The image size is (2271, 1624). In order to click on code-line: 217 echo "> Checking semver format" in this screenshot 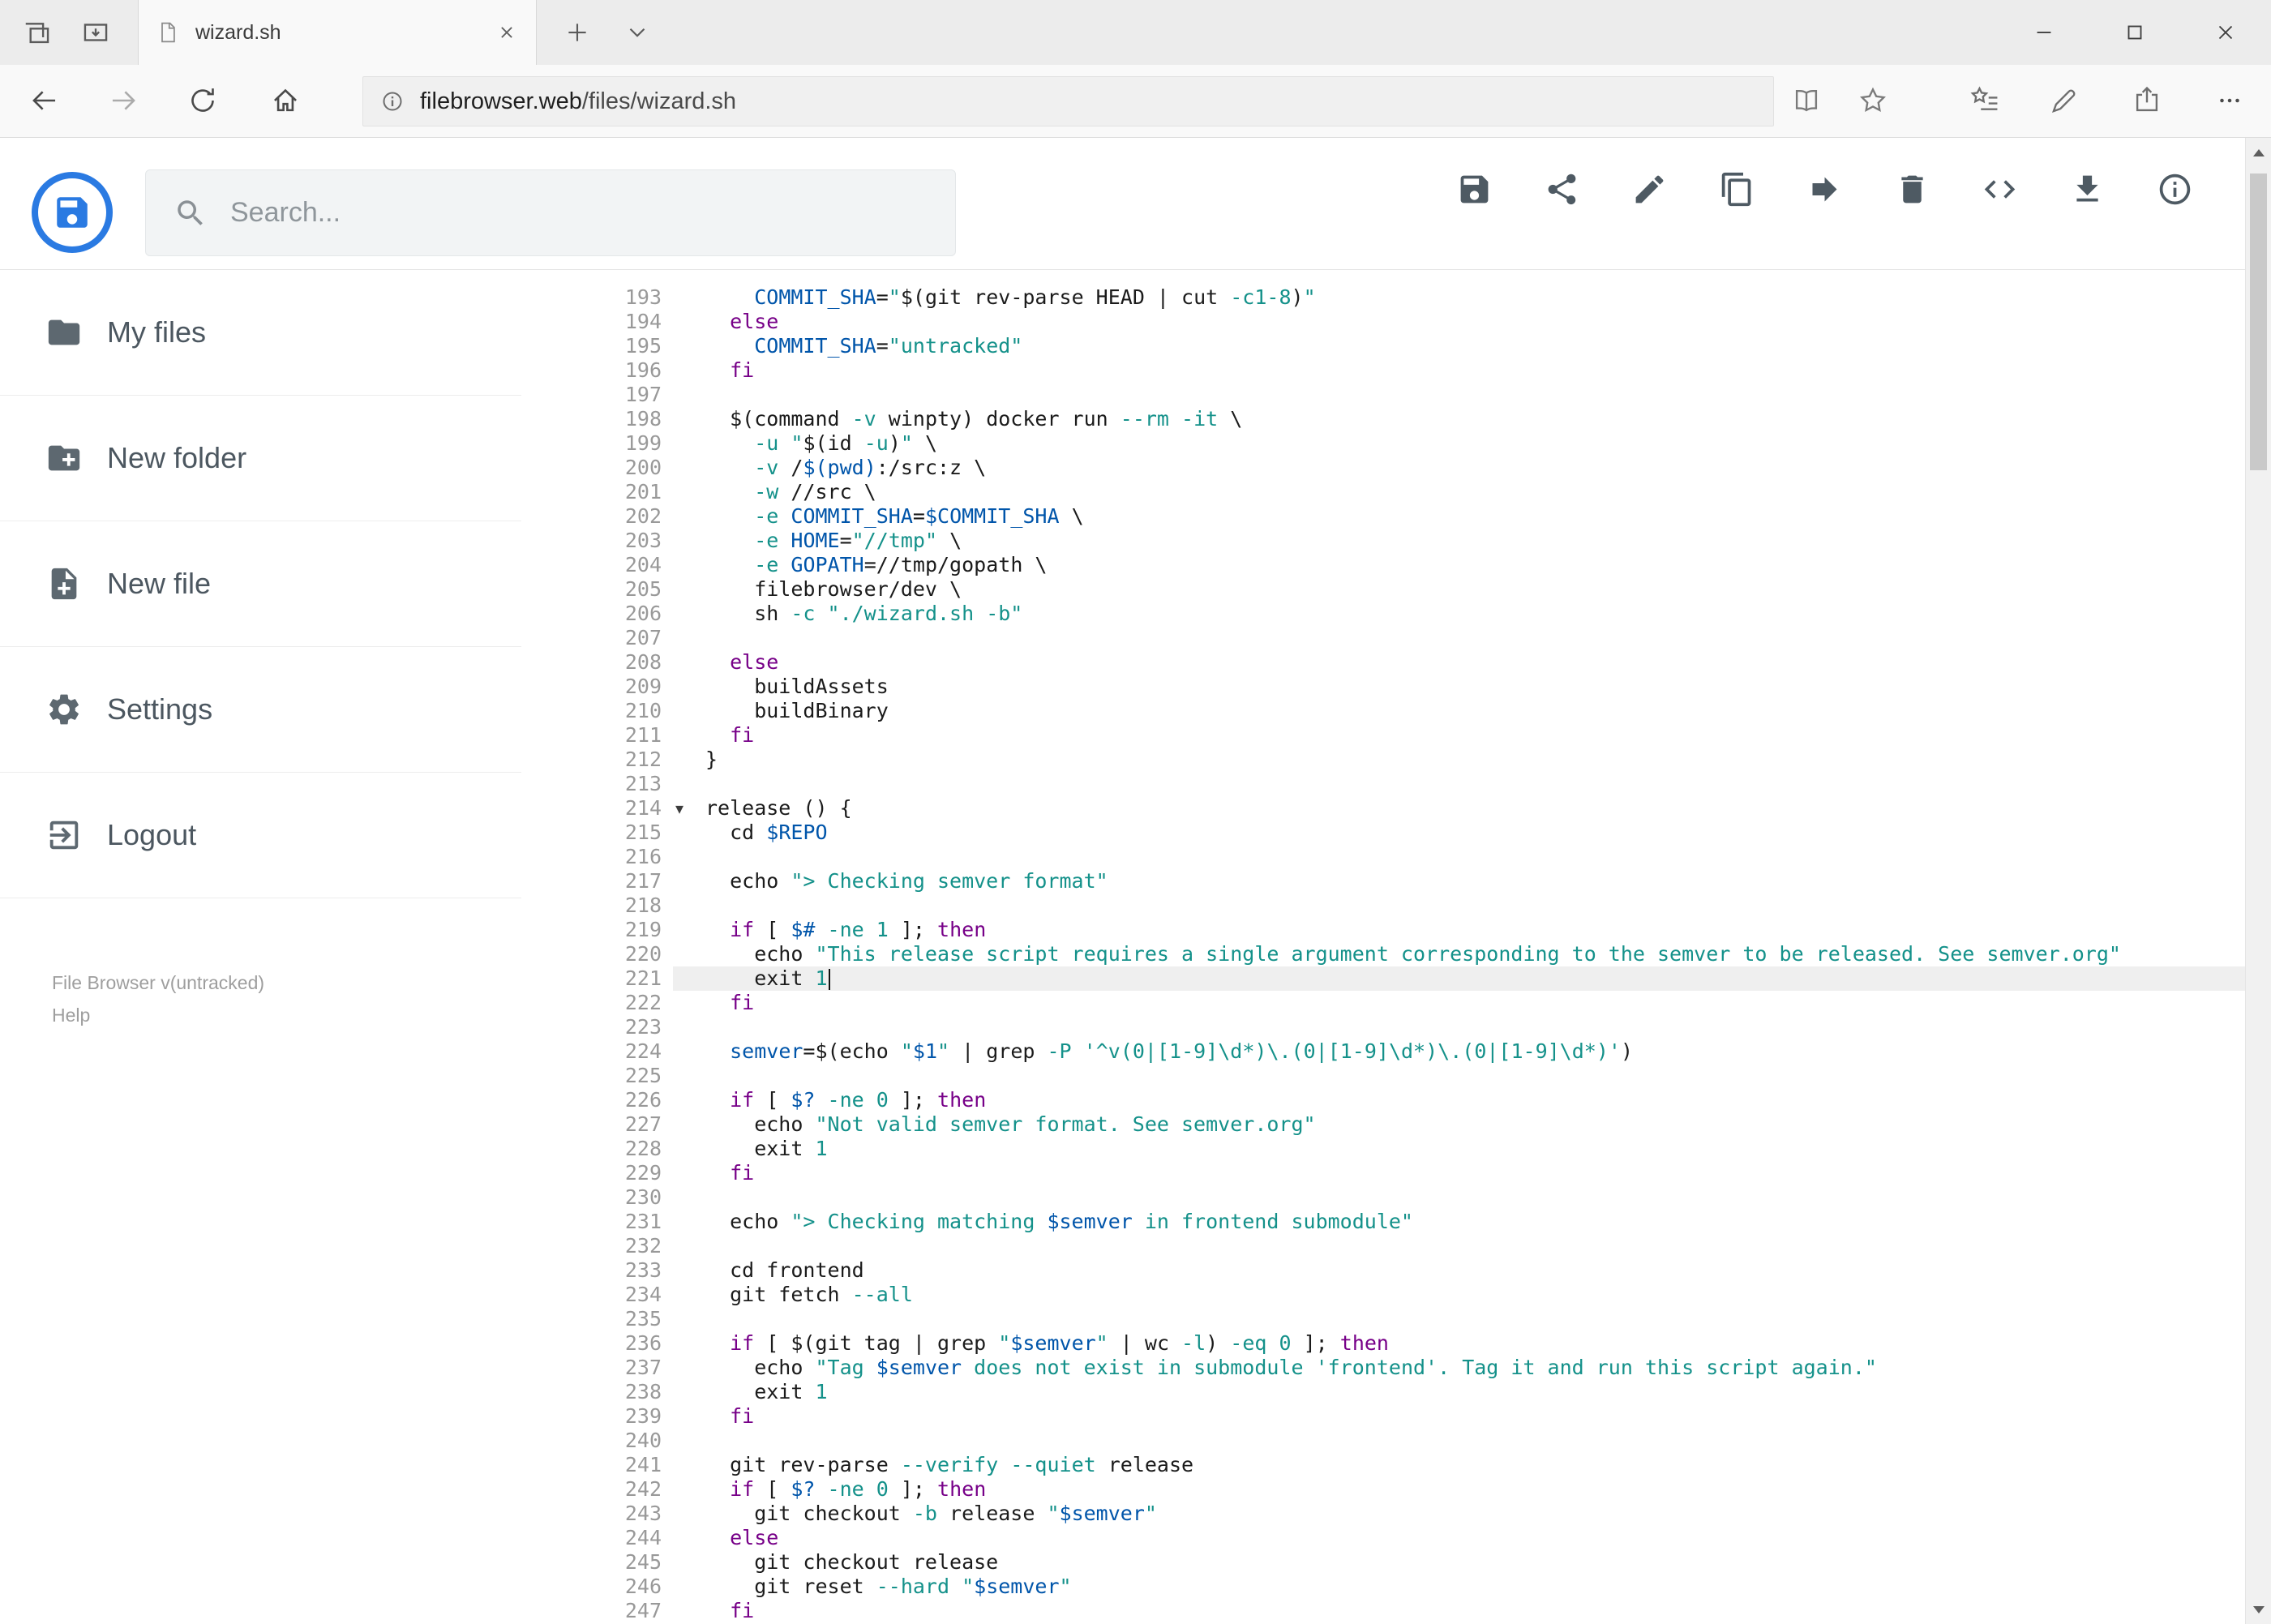, I will do `click(1383, 881)`.